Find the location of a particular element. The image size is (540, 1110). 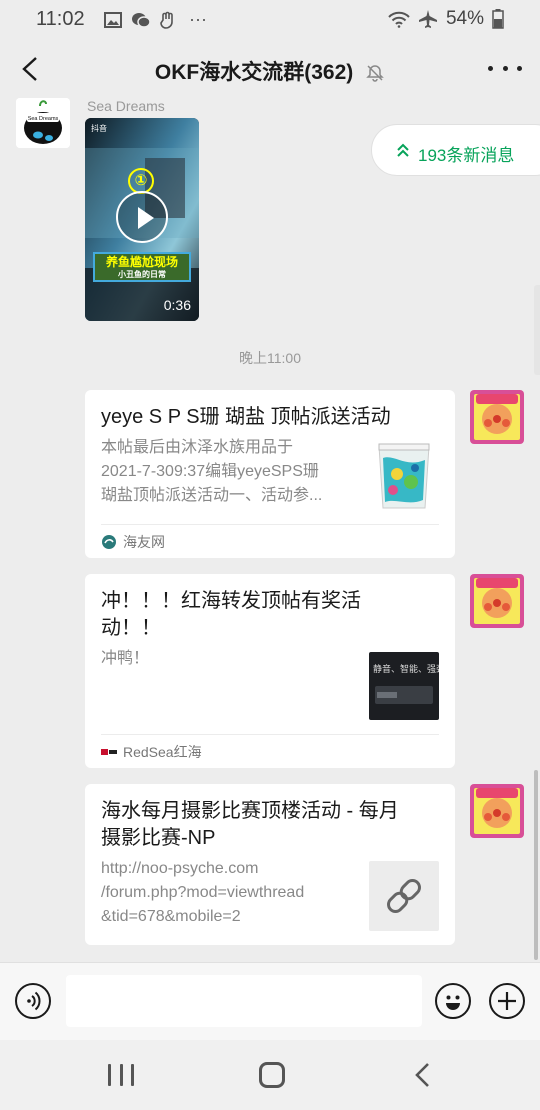

redsea-logo-icon is located at coordinates (109, 752).